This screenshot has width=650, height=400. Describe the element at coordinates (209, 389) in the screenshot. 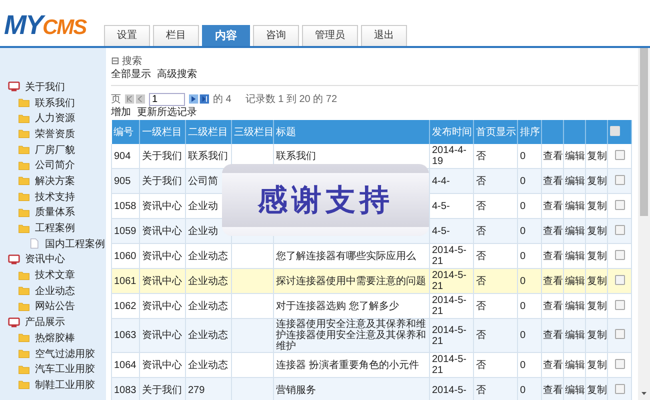

I see `table-cell: 279` at that location.